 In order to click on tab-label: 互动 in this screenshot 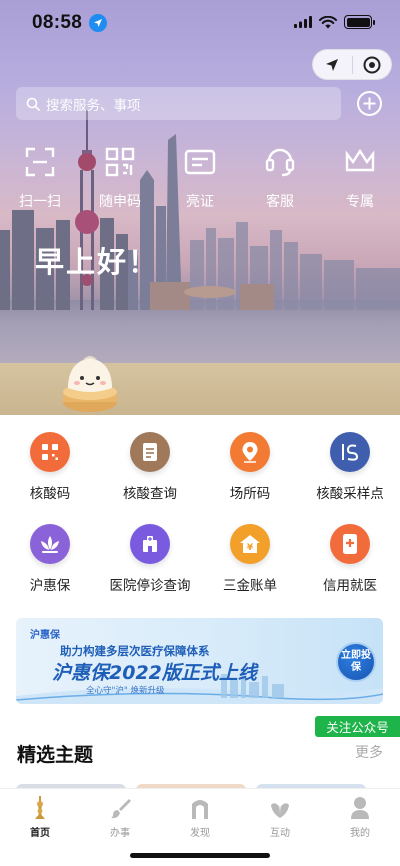, I will do `click(280, 833)`.